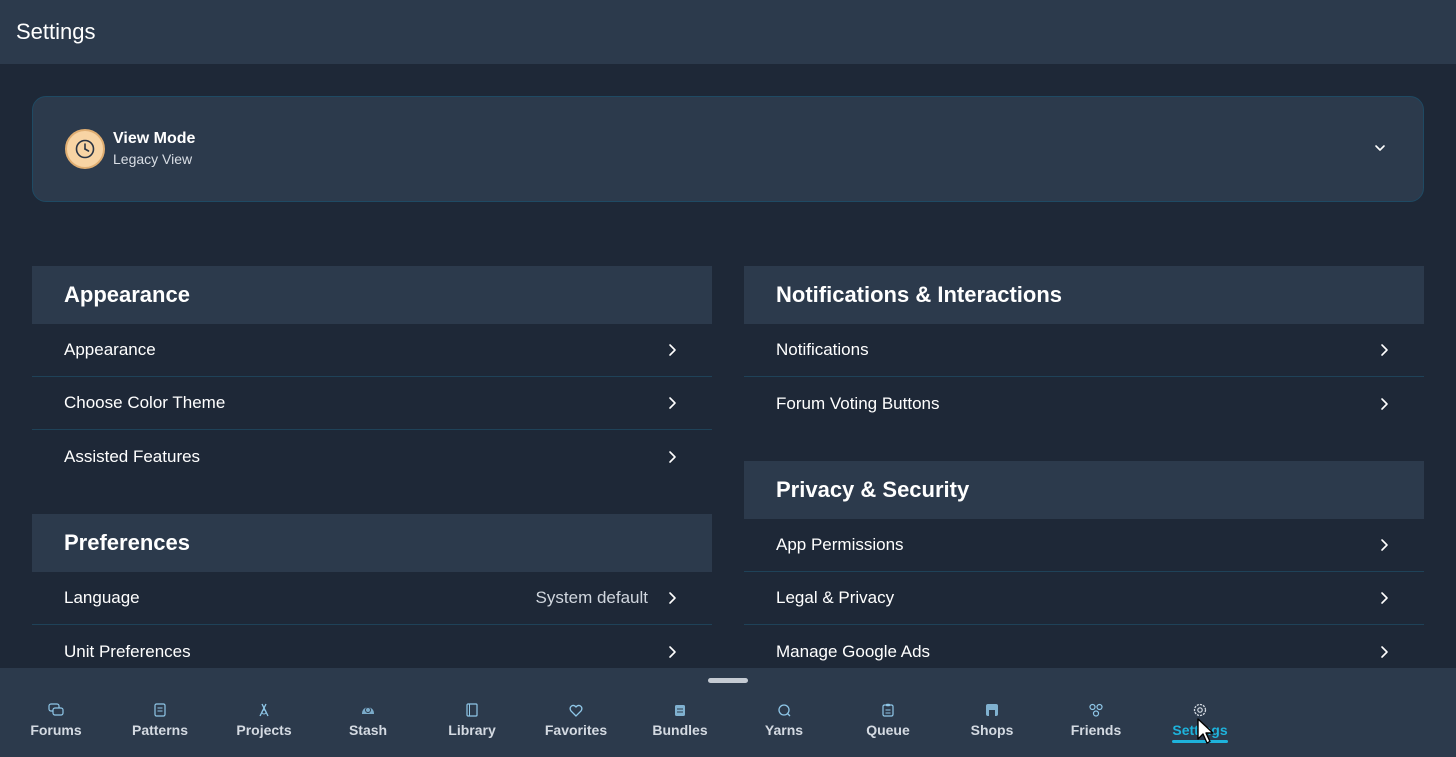 This screenshot has height=757, width=1456. What do you see at coordinates (372, 295) in the screenshot?
I see `section-header: Appearance` at bounding box center [372, 295].